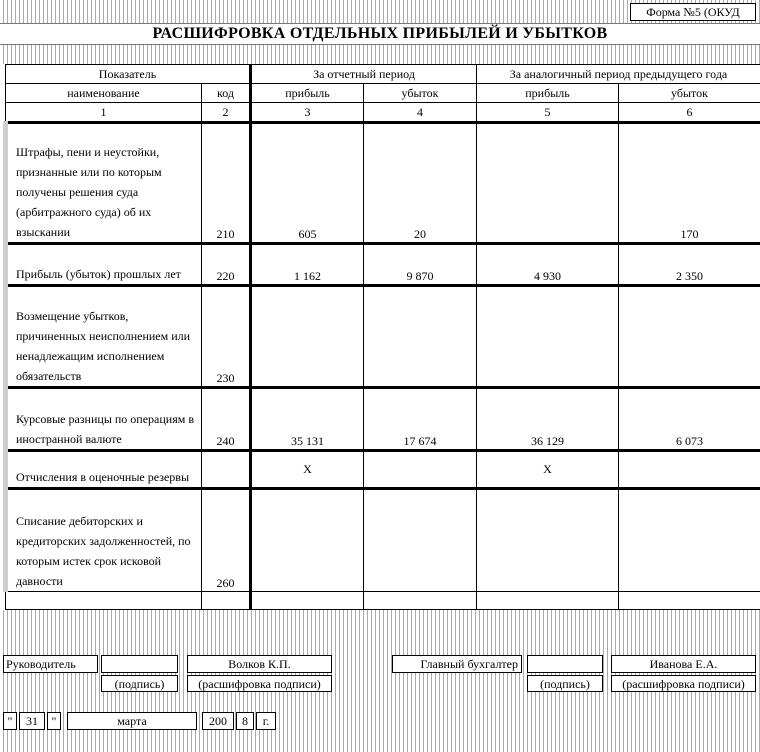 The height and width of the screenshot is (752, 760). Describe the element at coordinates (693, 19) in the screenshot. I see `form-number: Форма №5 (ОКУД 0710005)` at that location.